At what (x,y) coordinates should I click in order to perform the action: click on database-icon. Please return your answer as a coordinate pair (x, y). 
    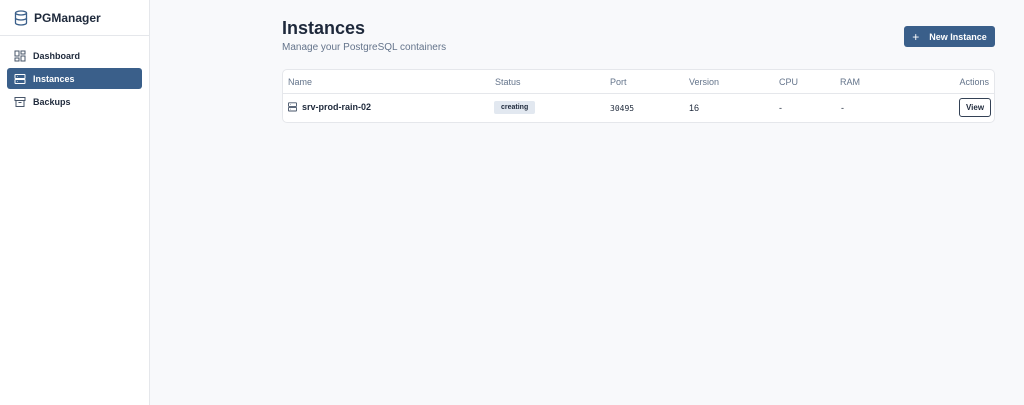
    Looking at the image, I should click on (21, 17).